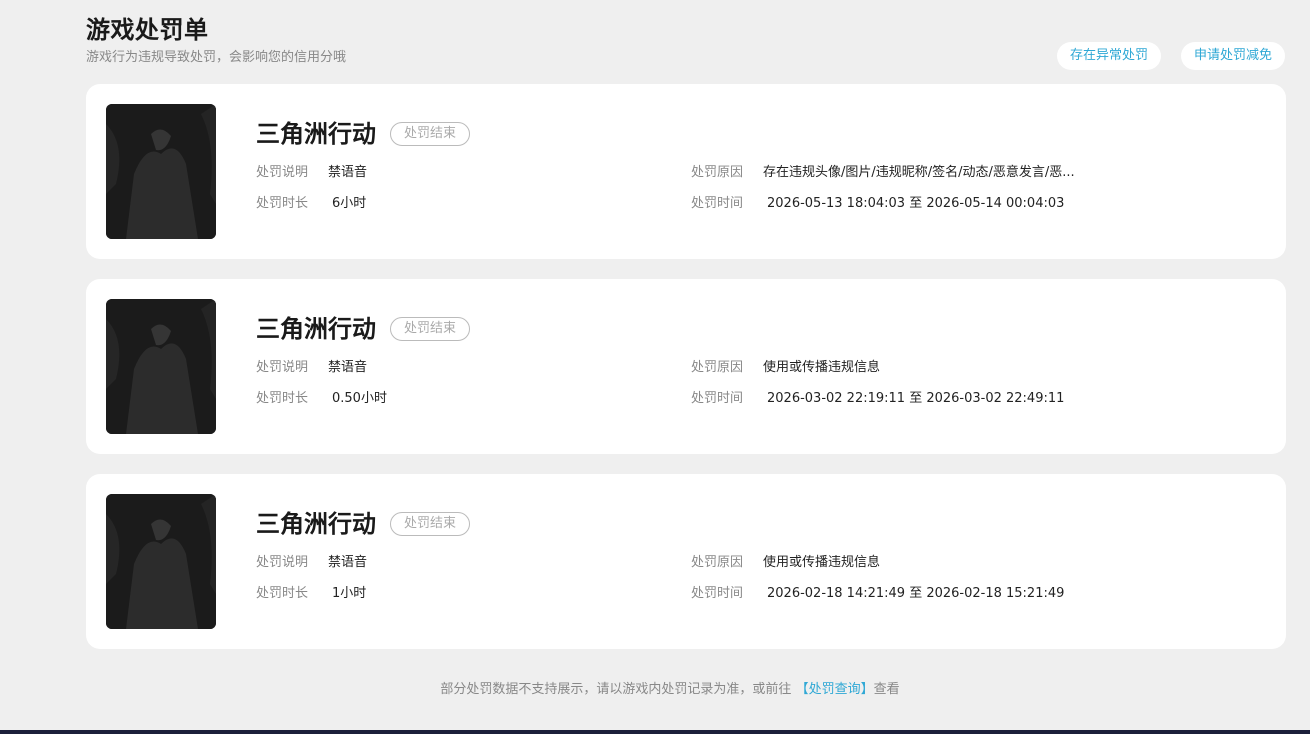 Image resolution: width=1310 pixels, height=734 pixels. Describe the element at coordinates (835, 689) in the screenshot. I see `penalty-query-link: 【处罚查询】` at that location.